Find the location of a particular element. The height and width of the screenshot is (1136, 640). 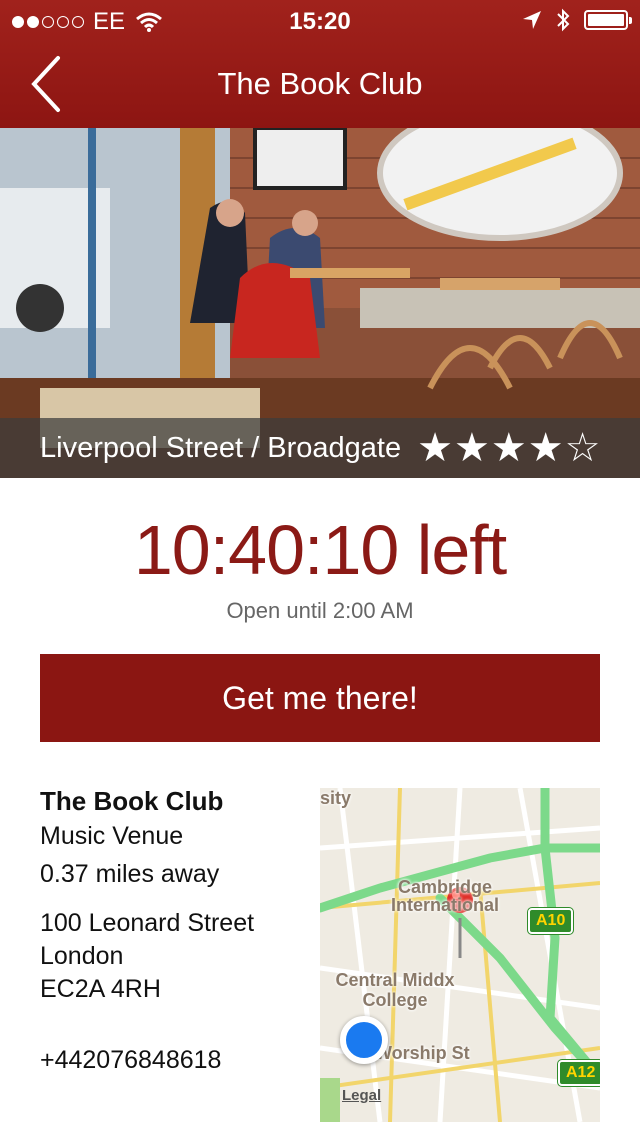

star-empty-icon: ☆ is located at coordinates (583, 448).